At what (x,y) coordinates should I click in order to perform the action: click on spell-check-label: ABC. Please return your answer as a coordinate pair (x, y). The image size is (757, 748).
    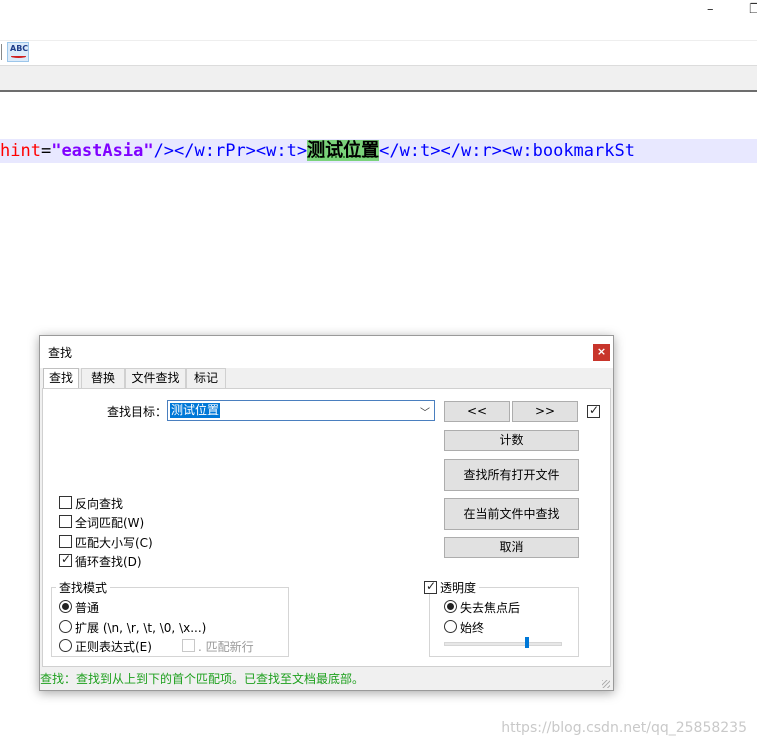
    Looking at the image, I should click on (19, 48).